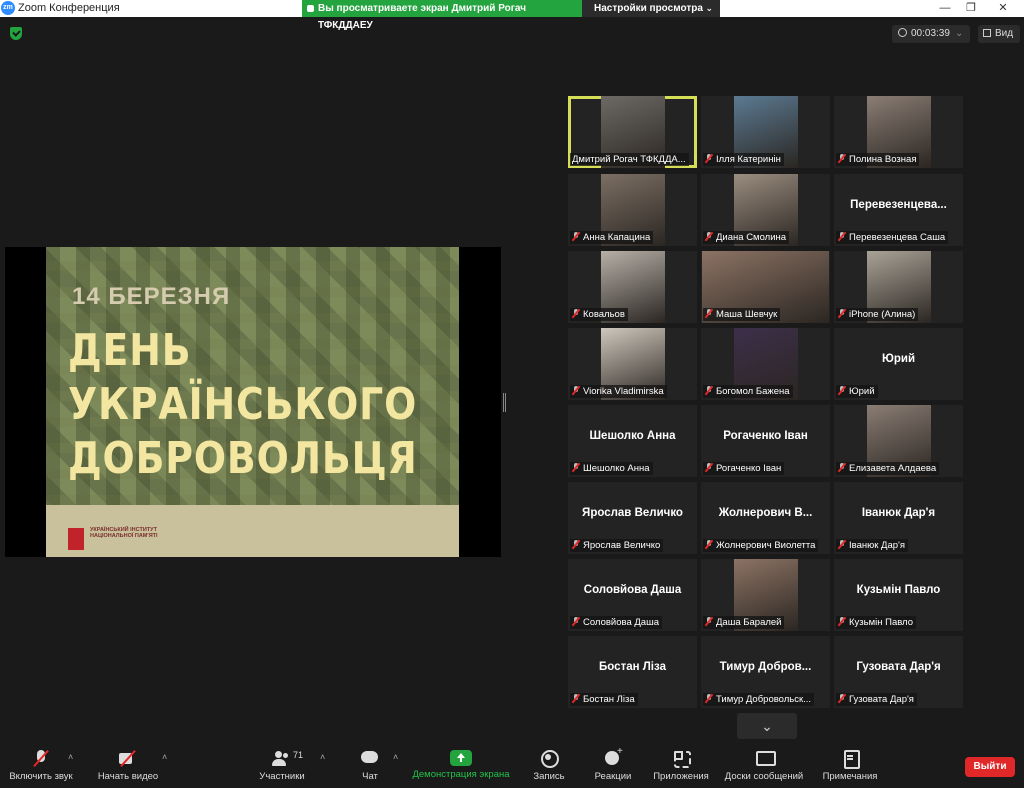 The width and height of the screenshot is (1024, 788). What do you see at coordinates (69, 8) in the screenshot?
I see `window-title: Zoom Конференция` at bounding box center [69, 8].